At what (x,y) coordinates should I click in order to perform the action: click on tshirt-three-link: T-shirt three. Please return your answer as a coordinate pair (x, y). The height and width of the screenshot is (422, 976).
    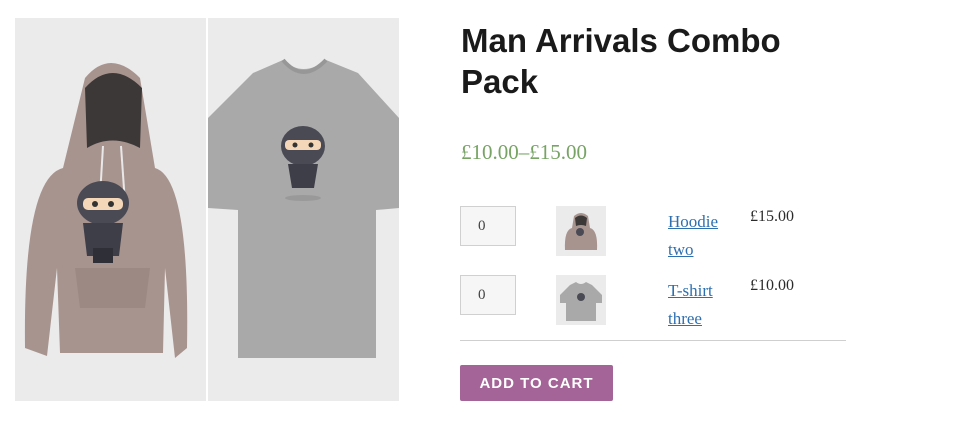
    Looking at the image, I should click on (703, 305).